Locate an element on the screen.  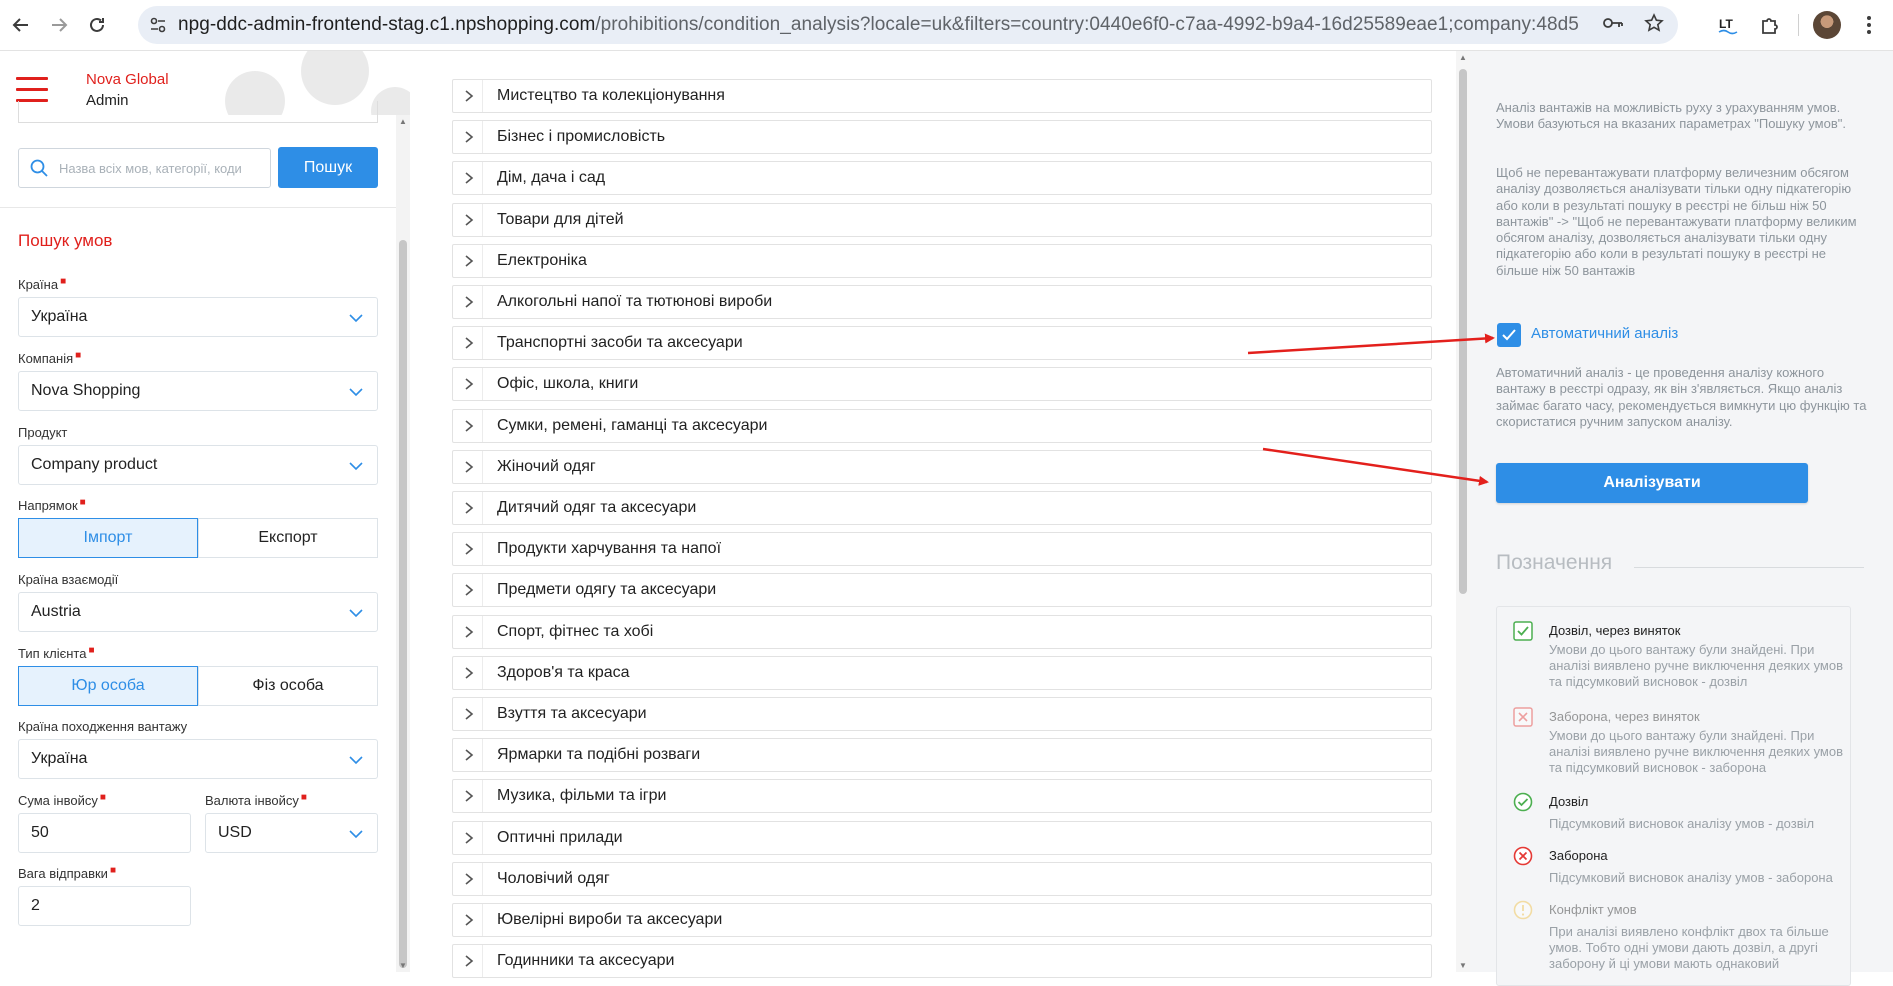
category-label: Бізнес і промисловість is located at coordinates (581, 137).